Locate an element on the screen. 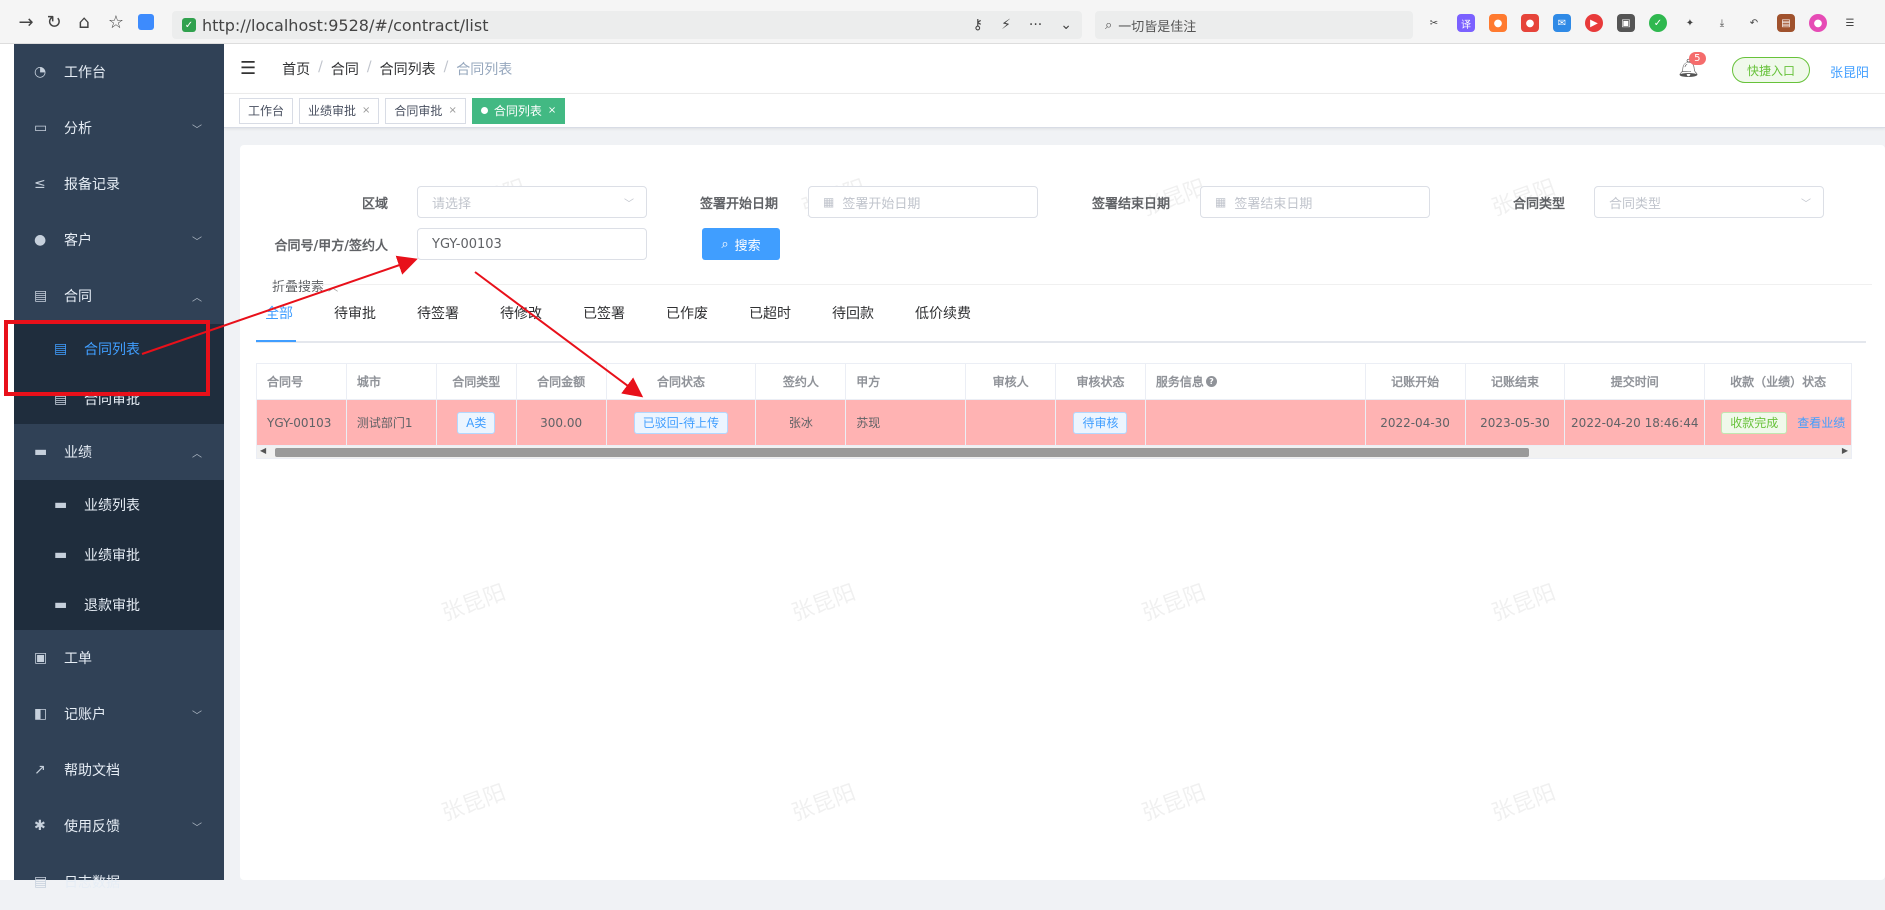 The height and width of the screenshot is (910, 1885). mail-icon: ✉ is located at coordinates (1562, 23).